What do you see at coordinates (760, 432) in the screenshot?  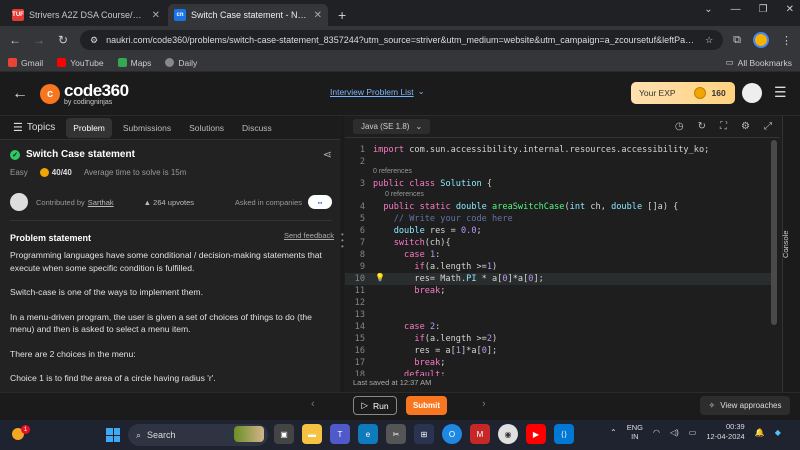 I see `notifications-bell-icon: 🔔` at bounding box center [760, 432].